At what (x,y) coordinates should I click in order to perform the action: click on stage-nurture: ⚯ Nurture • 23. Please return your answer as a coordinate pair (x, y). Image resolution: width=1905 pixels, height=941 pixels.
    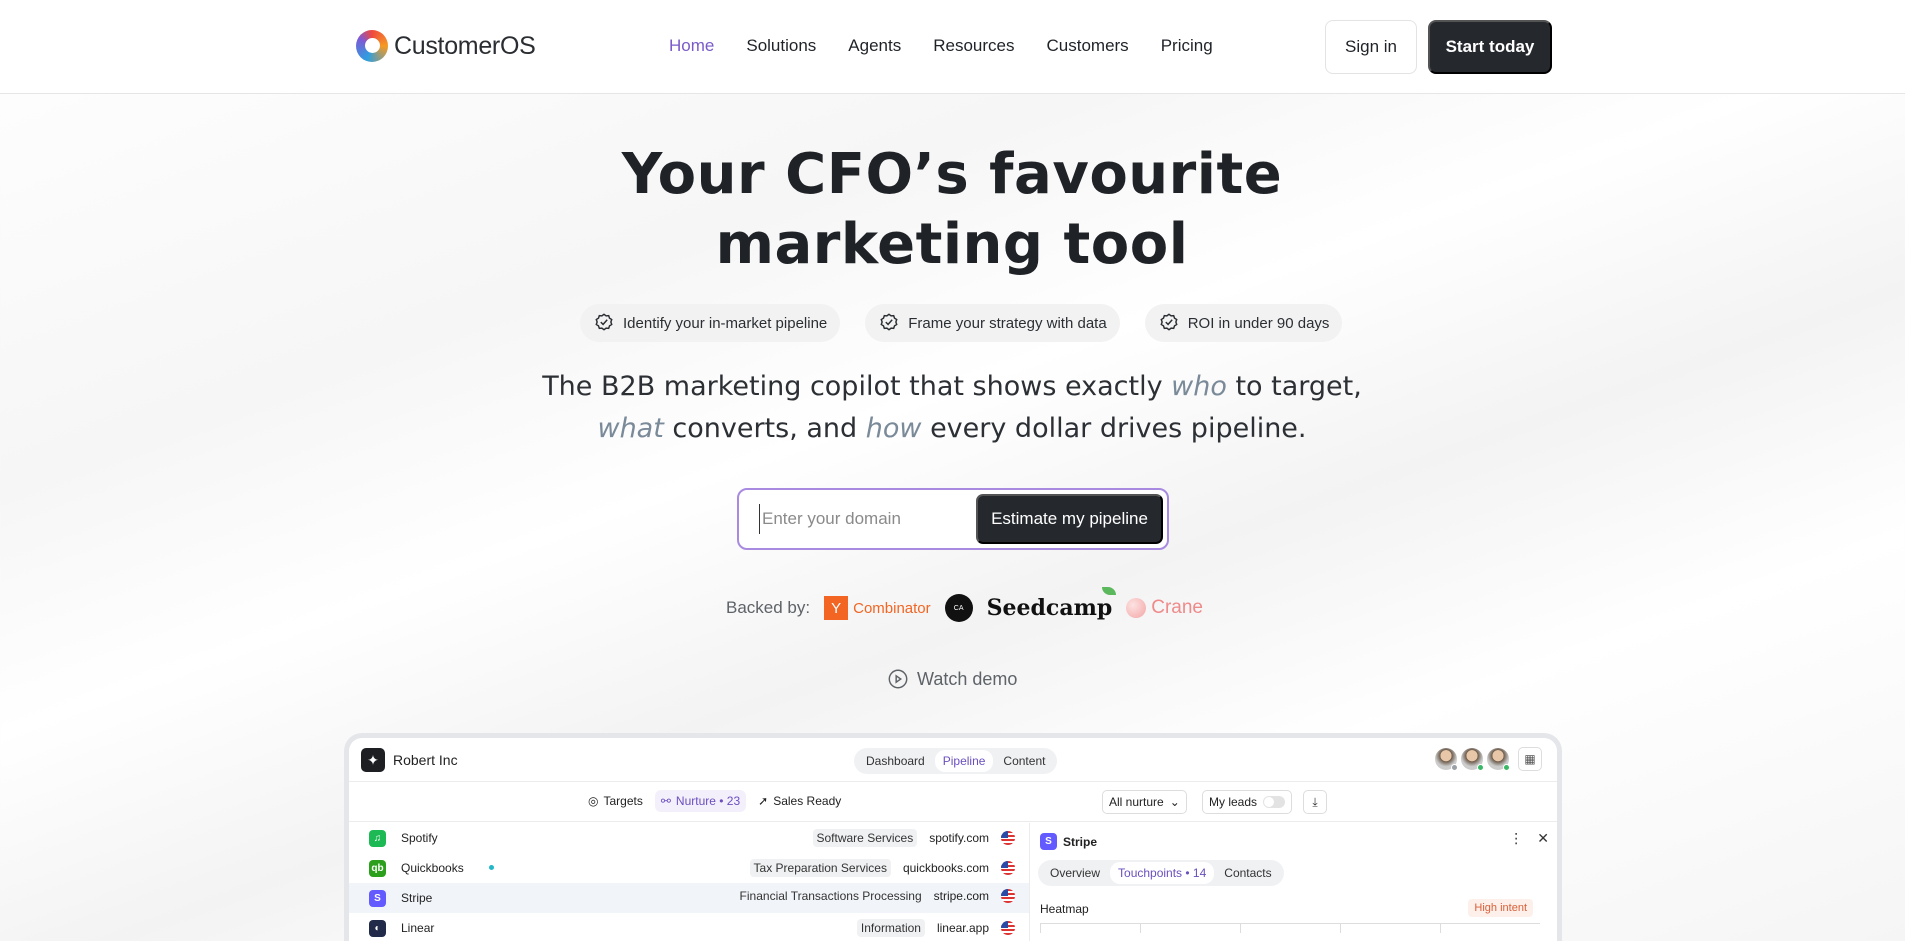
    Looking at the image, I should click on (700, 801).